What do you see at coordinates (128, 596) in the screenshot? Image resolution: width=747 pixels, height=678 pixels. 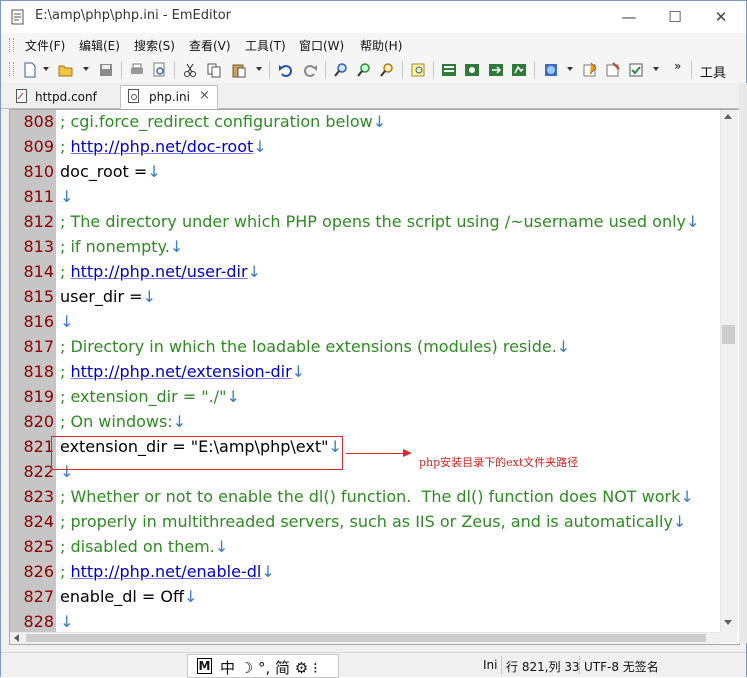 I see `editor-line: enable_dl = Off↓` at bounding box center [128, 596].